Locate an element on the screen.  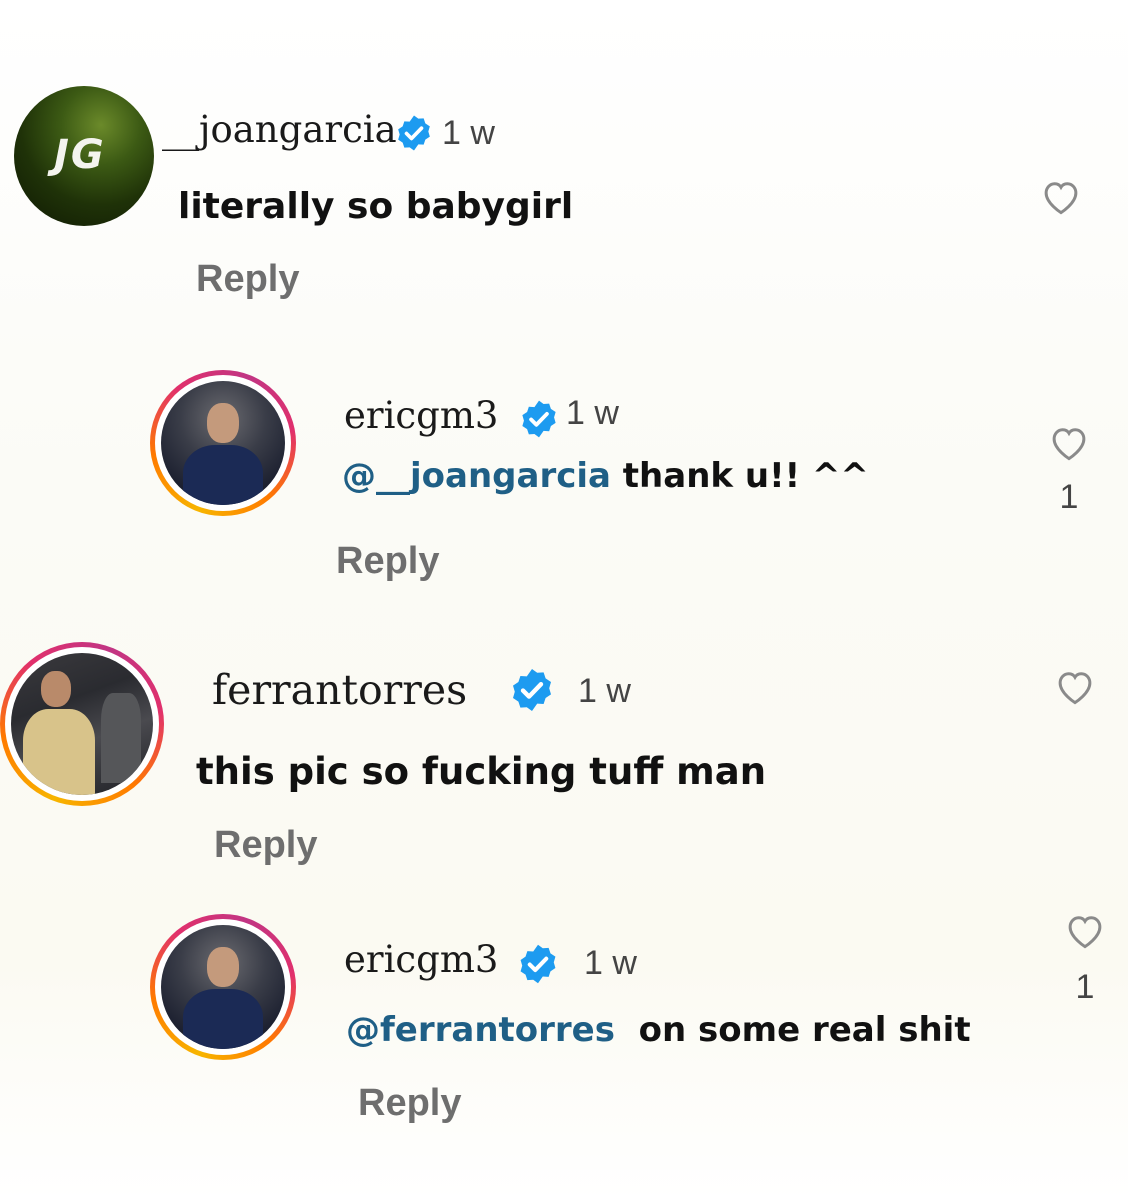
mention-link: @ferrantorres is located at coordinates (480, 1030).